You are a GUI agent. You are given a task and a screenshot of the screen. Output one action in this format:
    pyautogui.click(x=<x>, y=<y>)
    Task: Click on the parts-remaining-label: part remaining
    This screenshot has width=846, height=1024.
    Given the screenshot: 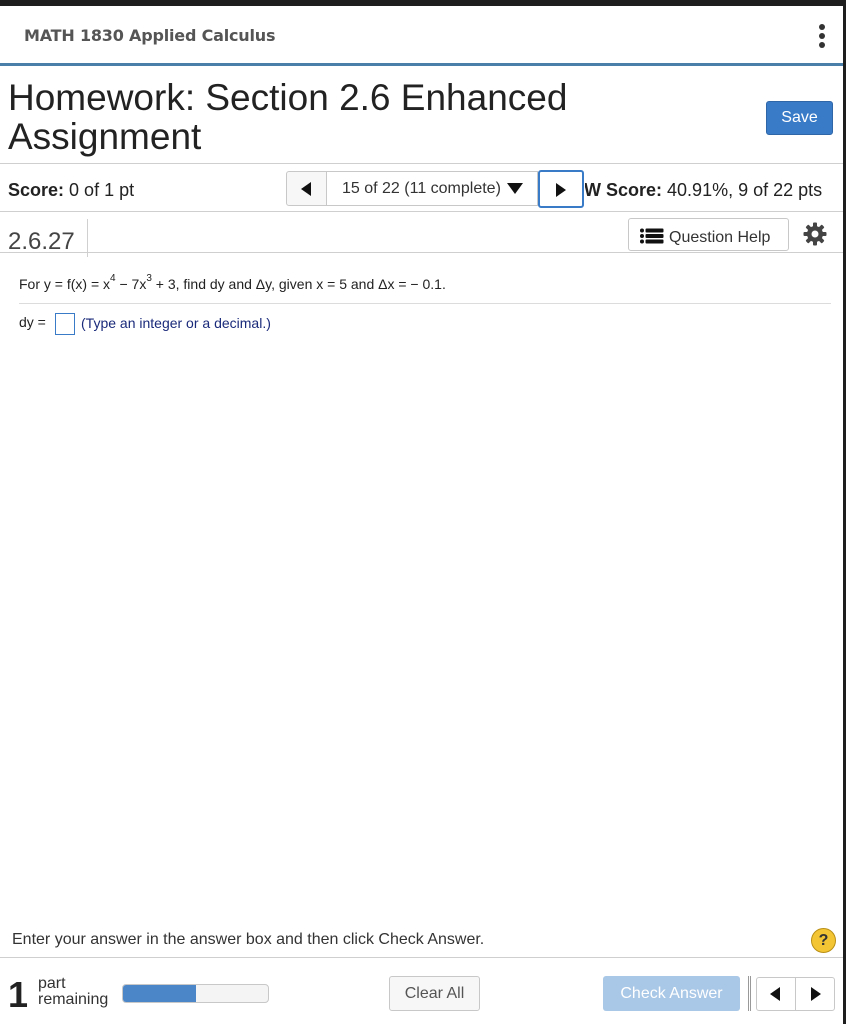 What is the action you would take?
    pyautogui.click(x=73, y=992)
    